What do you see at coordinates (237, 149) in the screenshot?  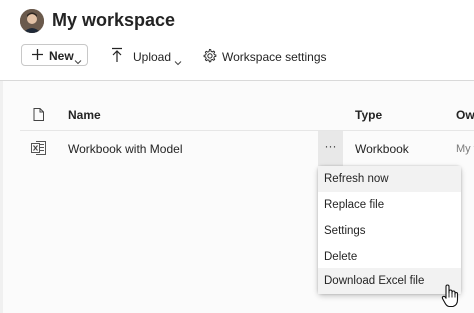 I see `table-row: Workbook with Model ··· Workbook My w` at bounding box center [237, 149].